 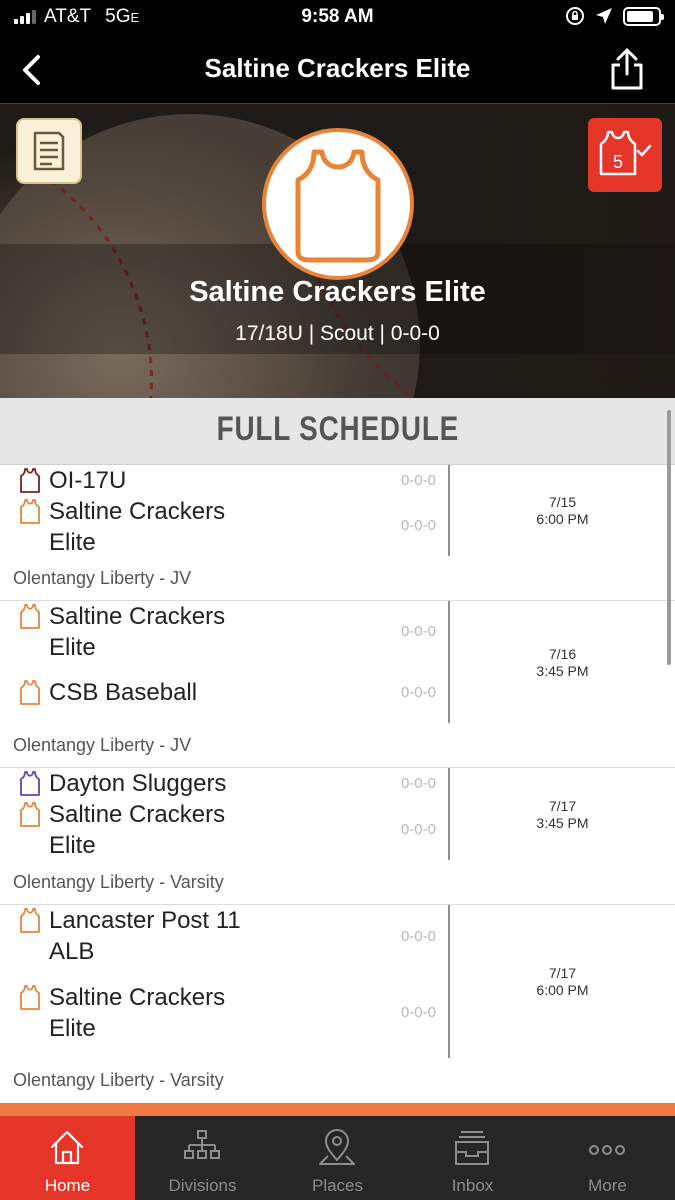 What do you see at coordinates (607, 1150) in the screenshot?
I see `more-icon` at bounding box center [607, 1150].